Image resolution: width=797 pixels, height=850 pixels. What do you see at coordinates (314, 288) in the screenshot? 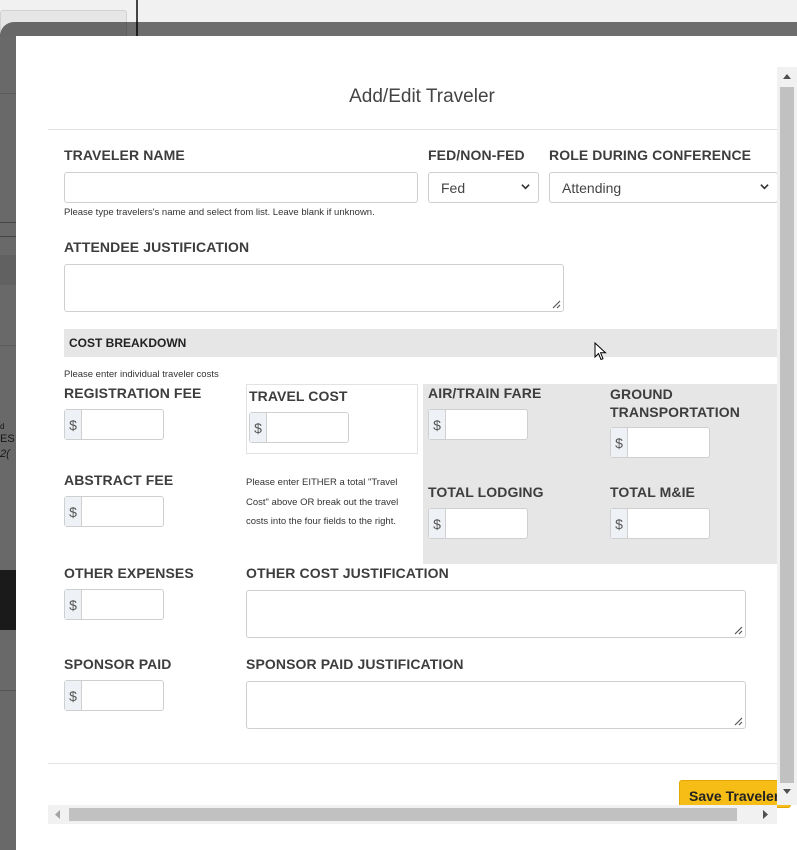
I see `attendee-justification-textarea` at bounding box center [314, 288].